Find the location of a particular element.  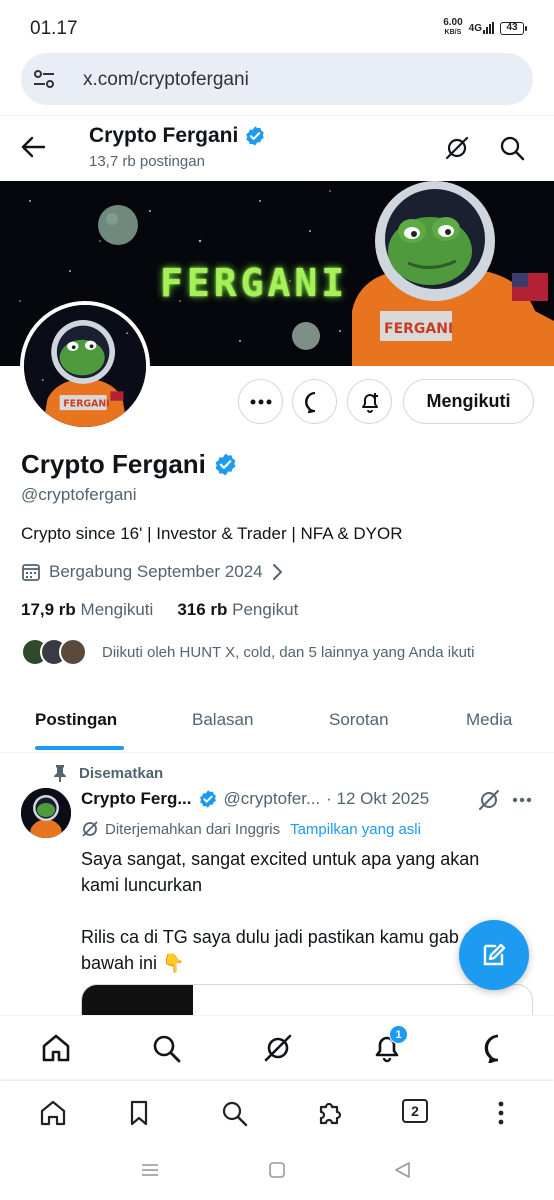

url-bar: x.com/cryptofergani is located at coordinates (277, 79).